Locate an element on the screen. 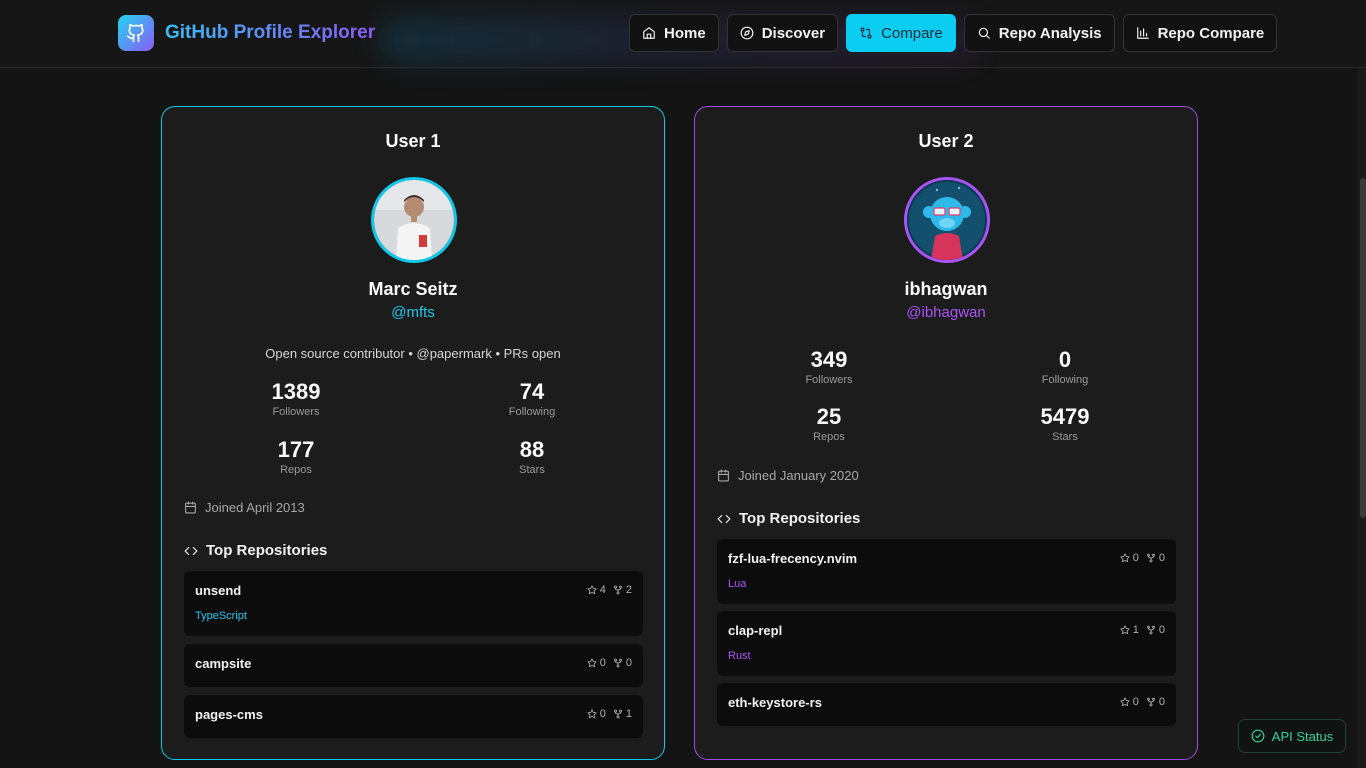 This screenshot has width=1366, height=768. repo-fork-count: 2 is located at coordinates (628, 590).